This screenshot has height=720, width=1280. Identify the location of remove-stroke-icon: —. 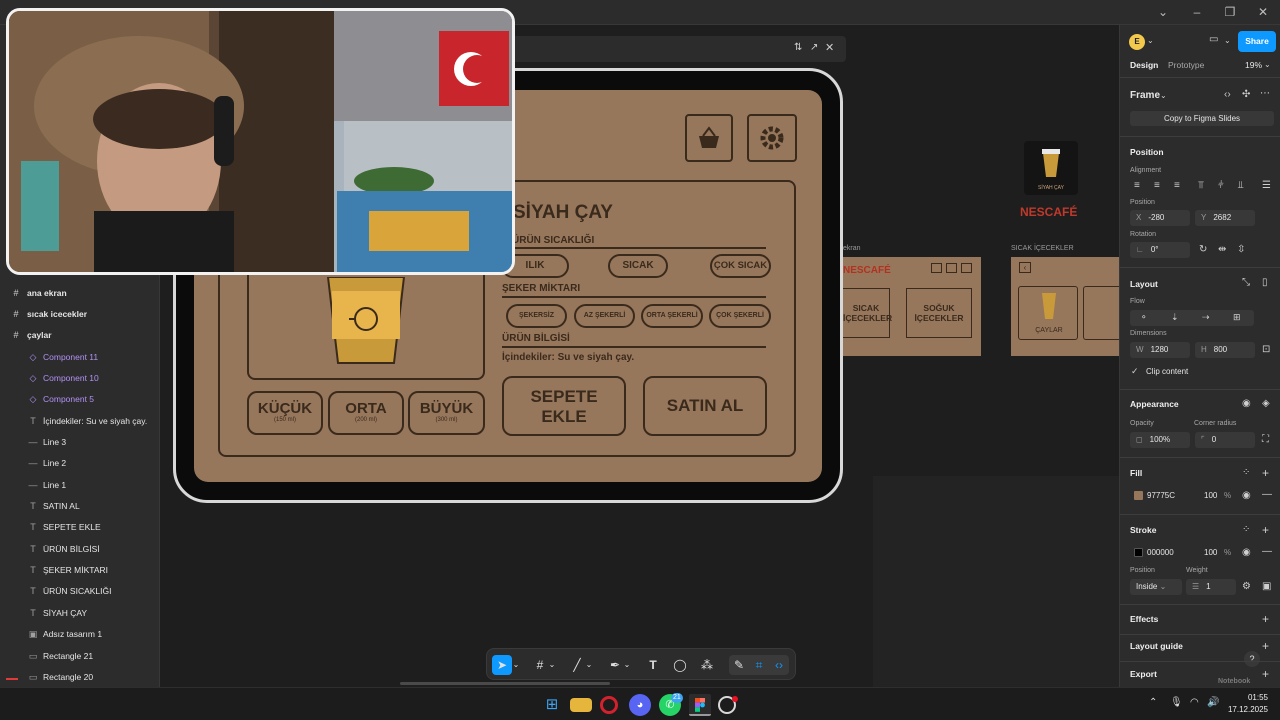
(1267, 551).